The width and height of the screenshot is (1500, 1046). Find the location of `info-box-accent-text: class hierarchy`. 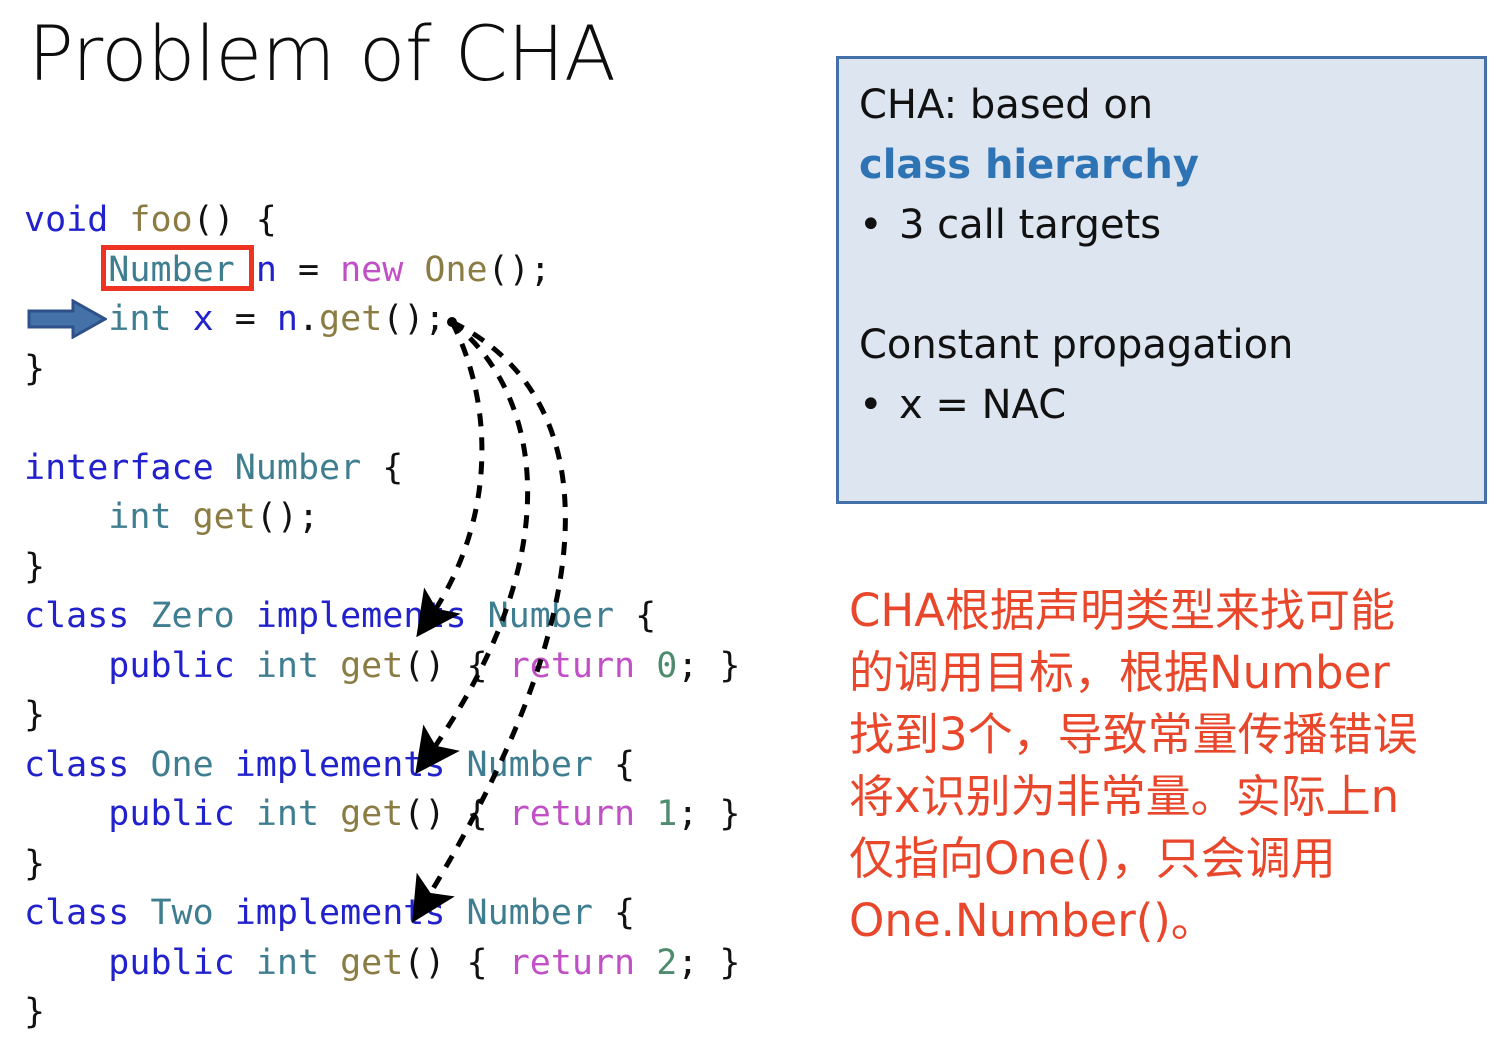

info-box-accent-text: class hierarchy is located at coordinates (1029, 165).